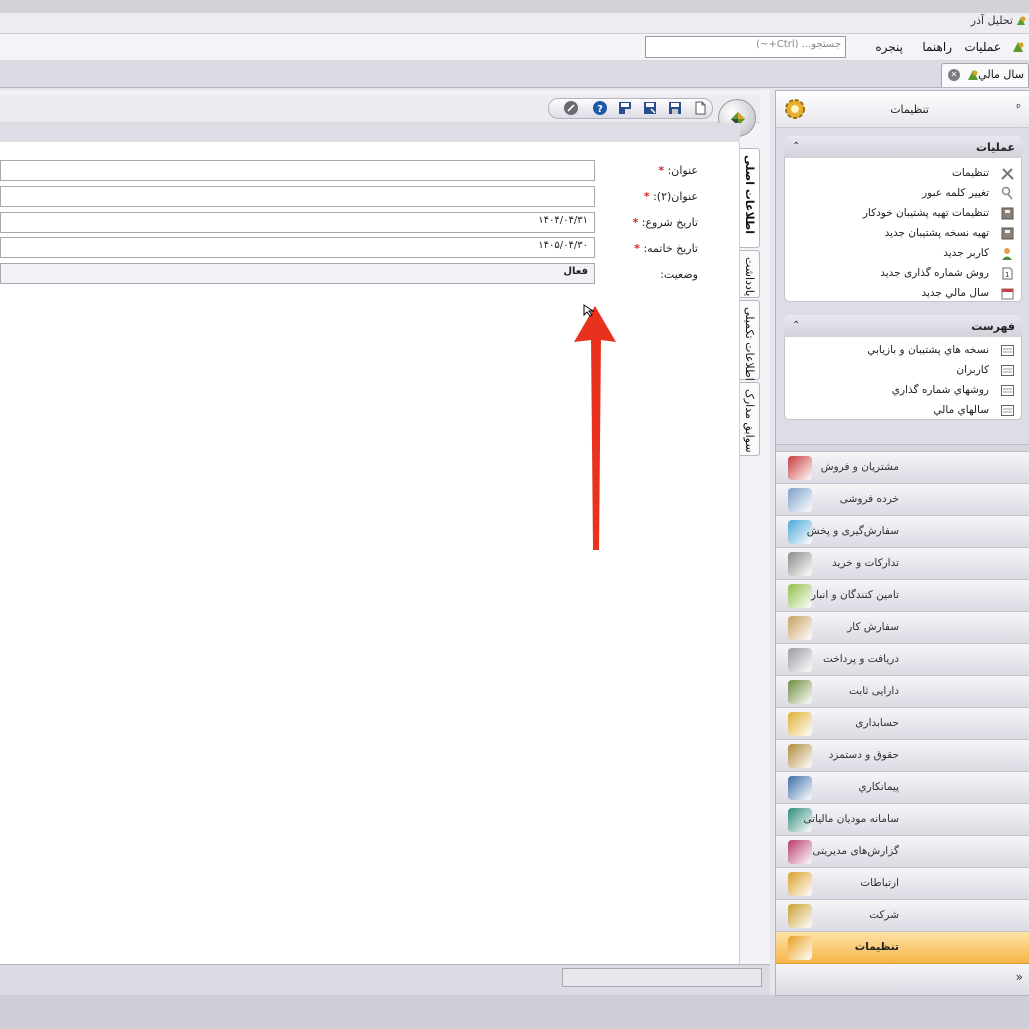 The width and height of the screenshot is (1029, 1029). I want to click on save-close-icon, so click(625, 108).